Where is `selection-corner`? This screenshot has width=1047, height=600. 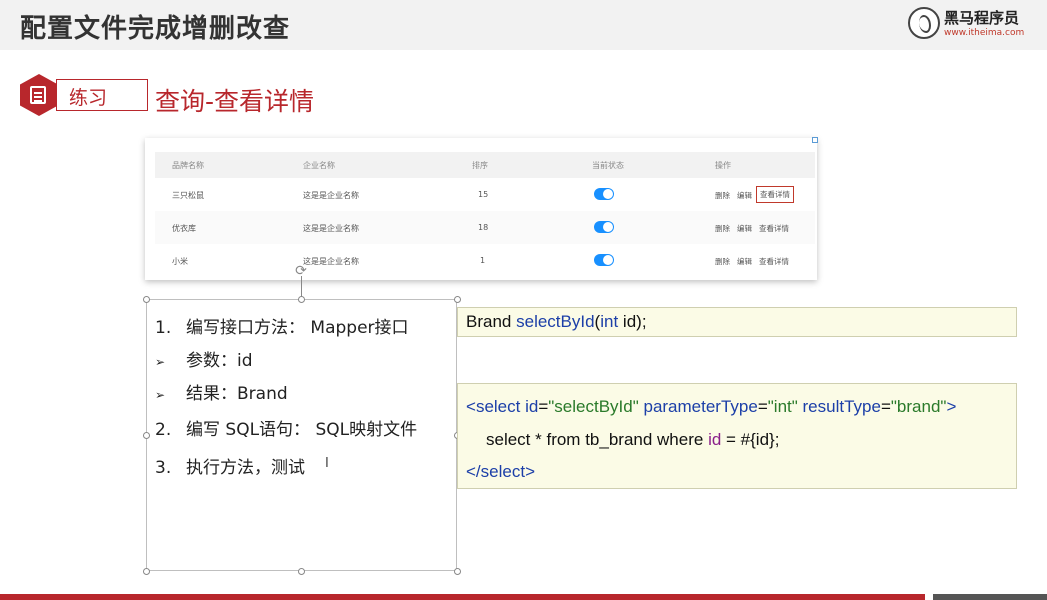 selection-corner is located at coordinates (815, 140).